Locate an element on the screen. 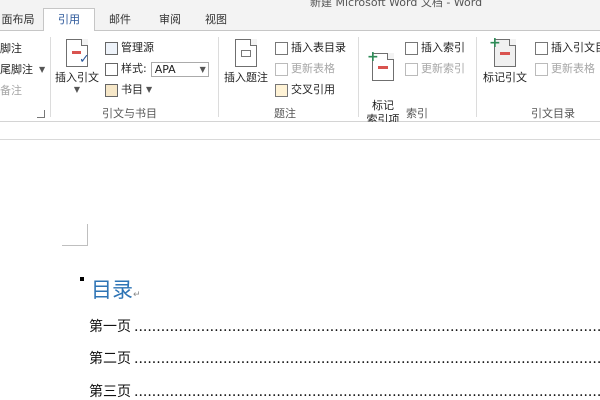 The width and height of the screenshot is (600, 400). toc-entry-text: 第一页 is located at coordinates (110, 327).